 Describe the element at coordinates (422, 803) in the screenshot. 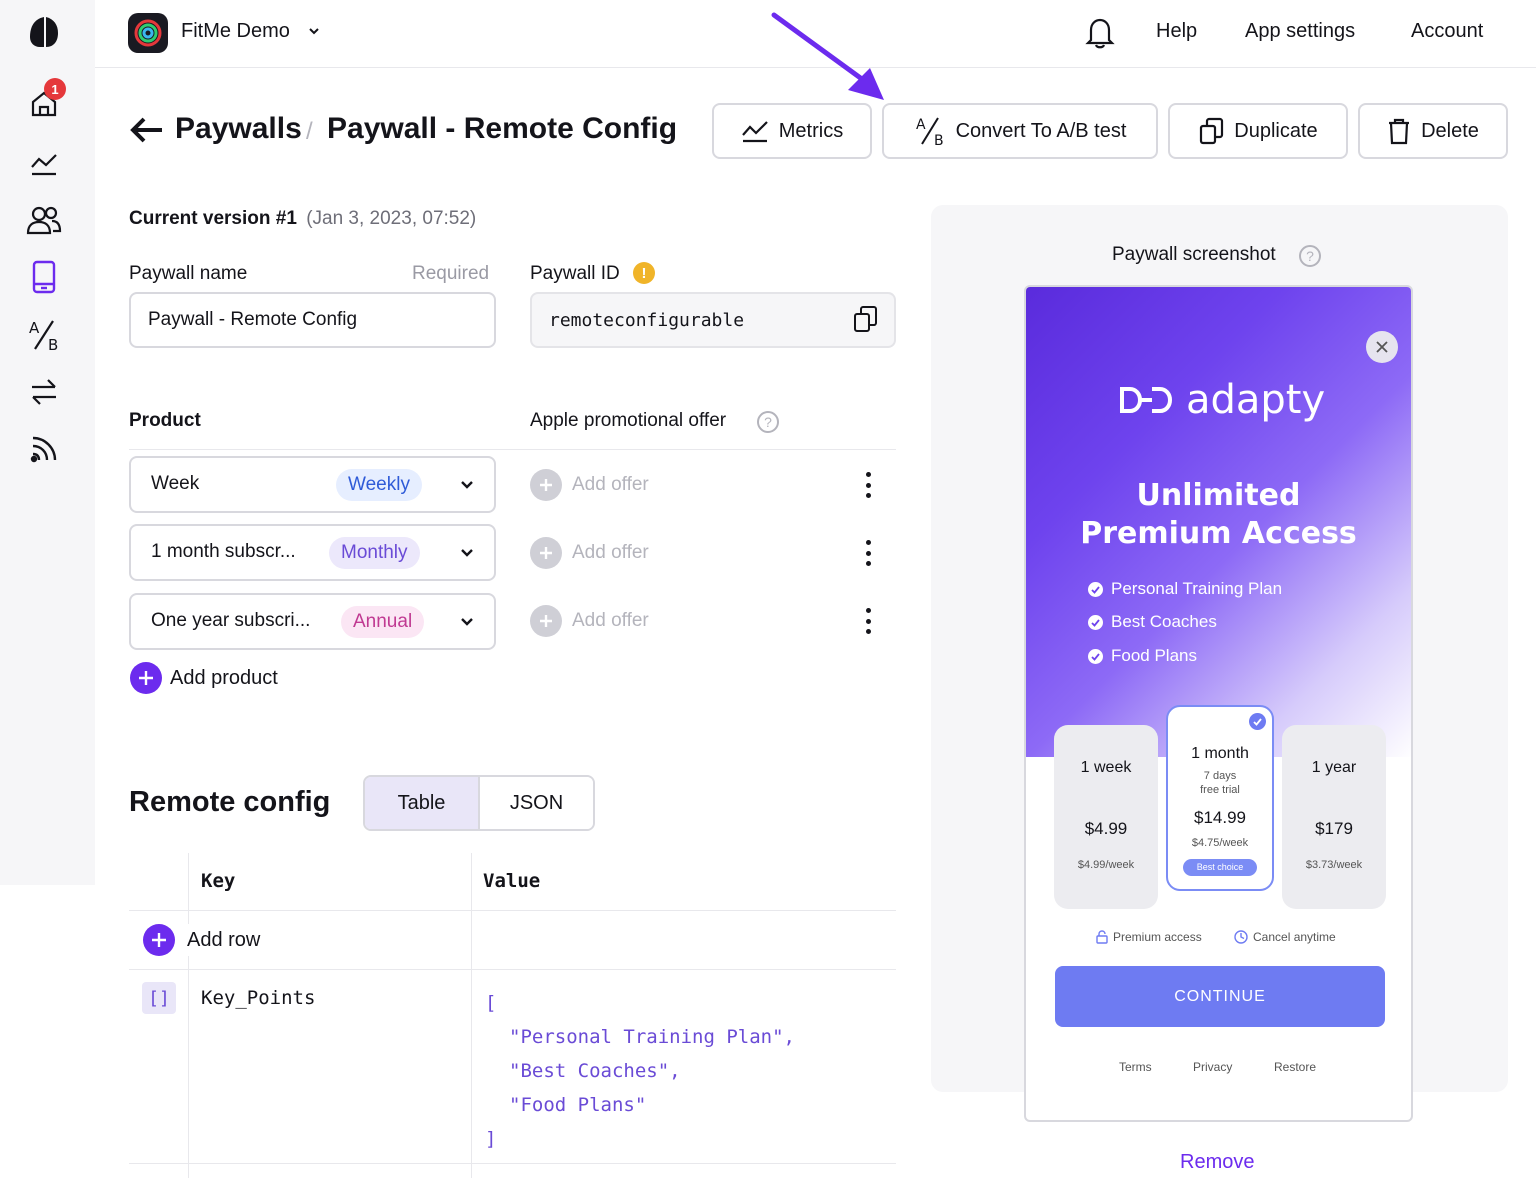

I see `tab-table: Table` at that location.